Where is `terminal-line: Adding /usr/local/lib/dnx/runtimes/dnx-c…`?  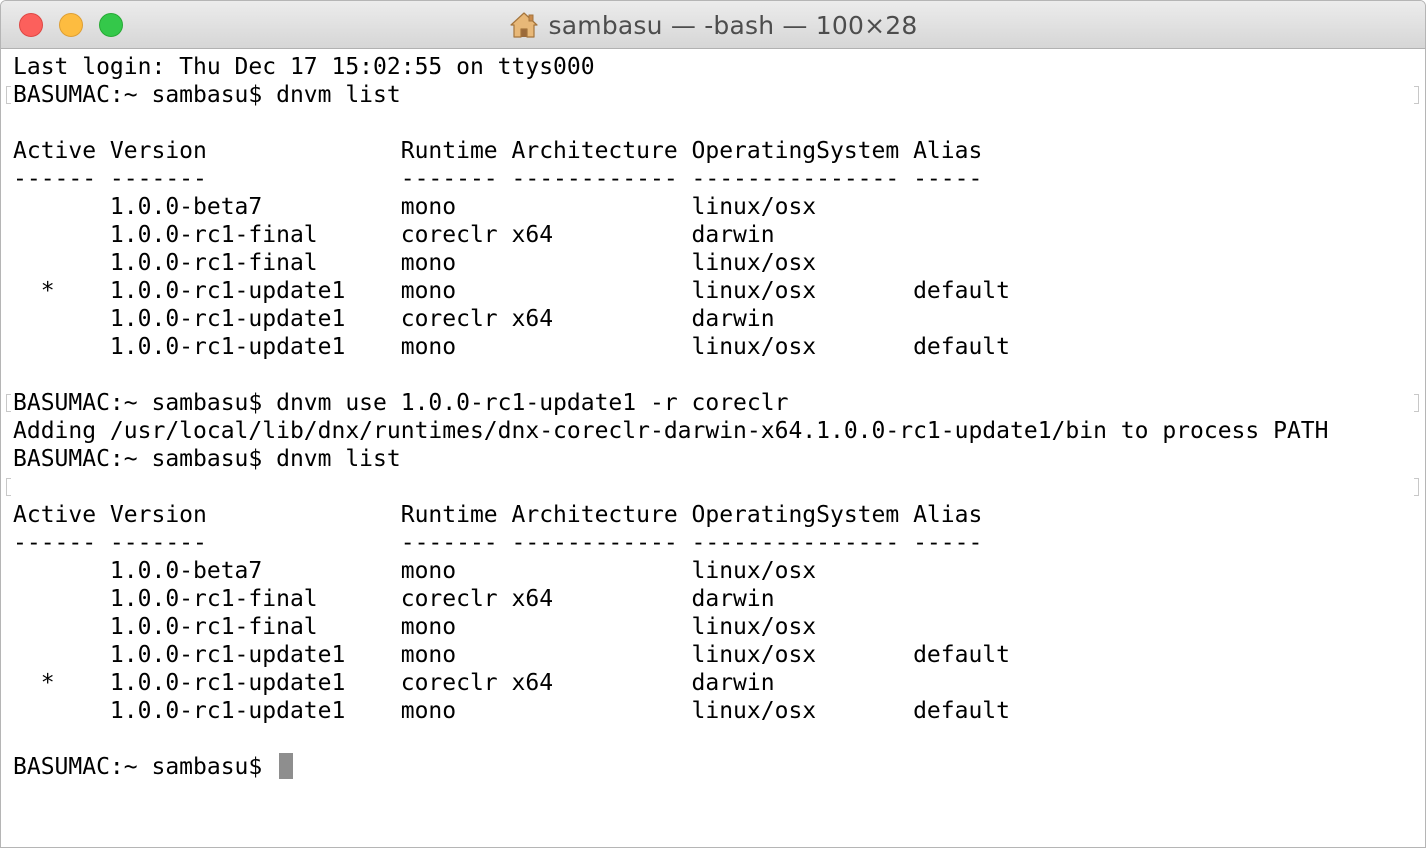 terminal-line: Adding /usr/local/lib/dnx/runtimes/dnx-c… is located at coordinates (713, 431).